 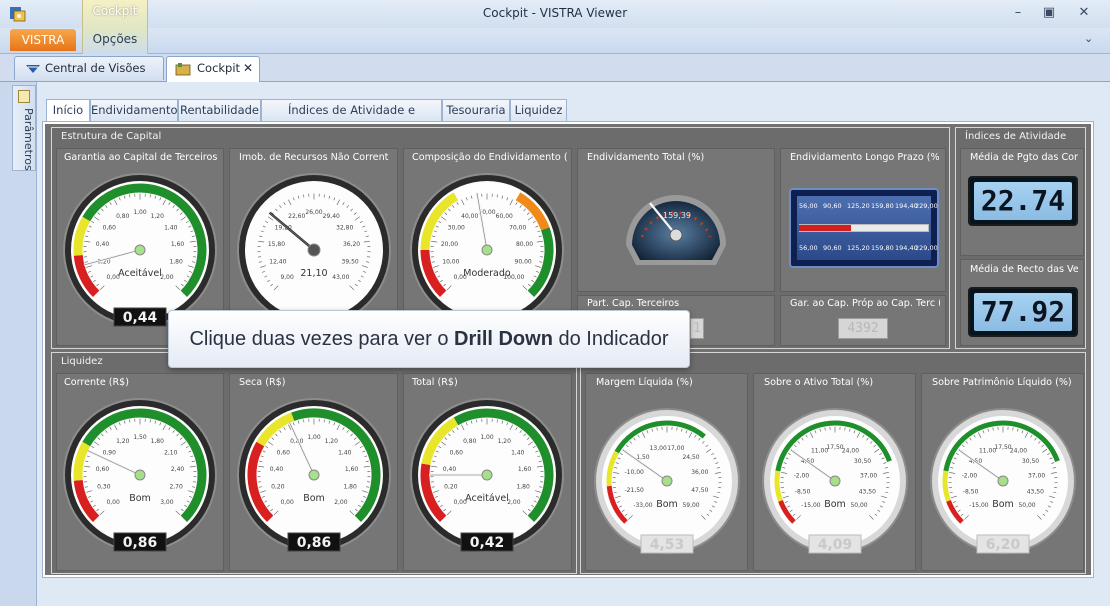 I want to click on panel-title: Média de Pgto das Comp, so click(x=1024, y=157).